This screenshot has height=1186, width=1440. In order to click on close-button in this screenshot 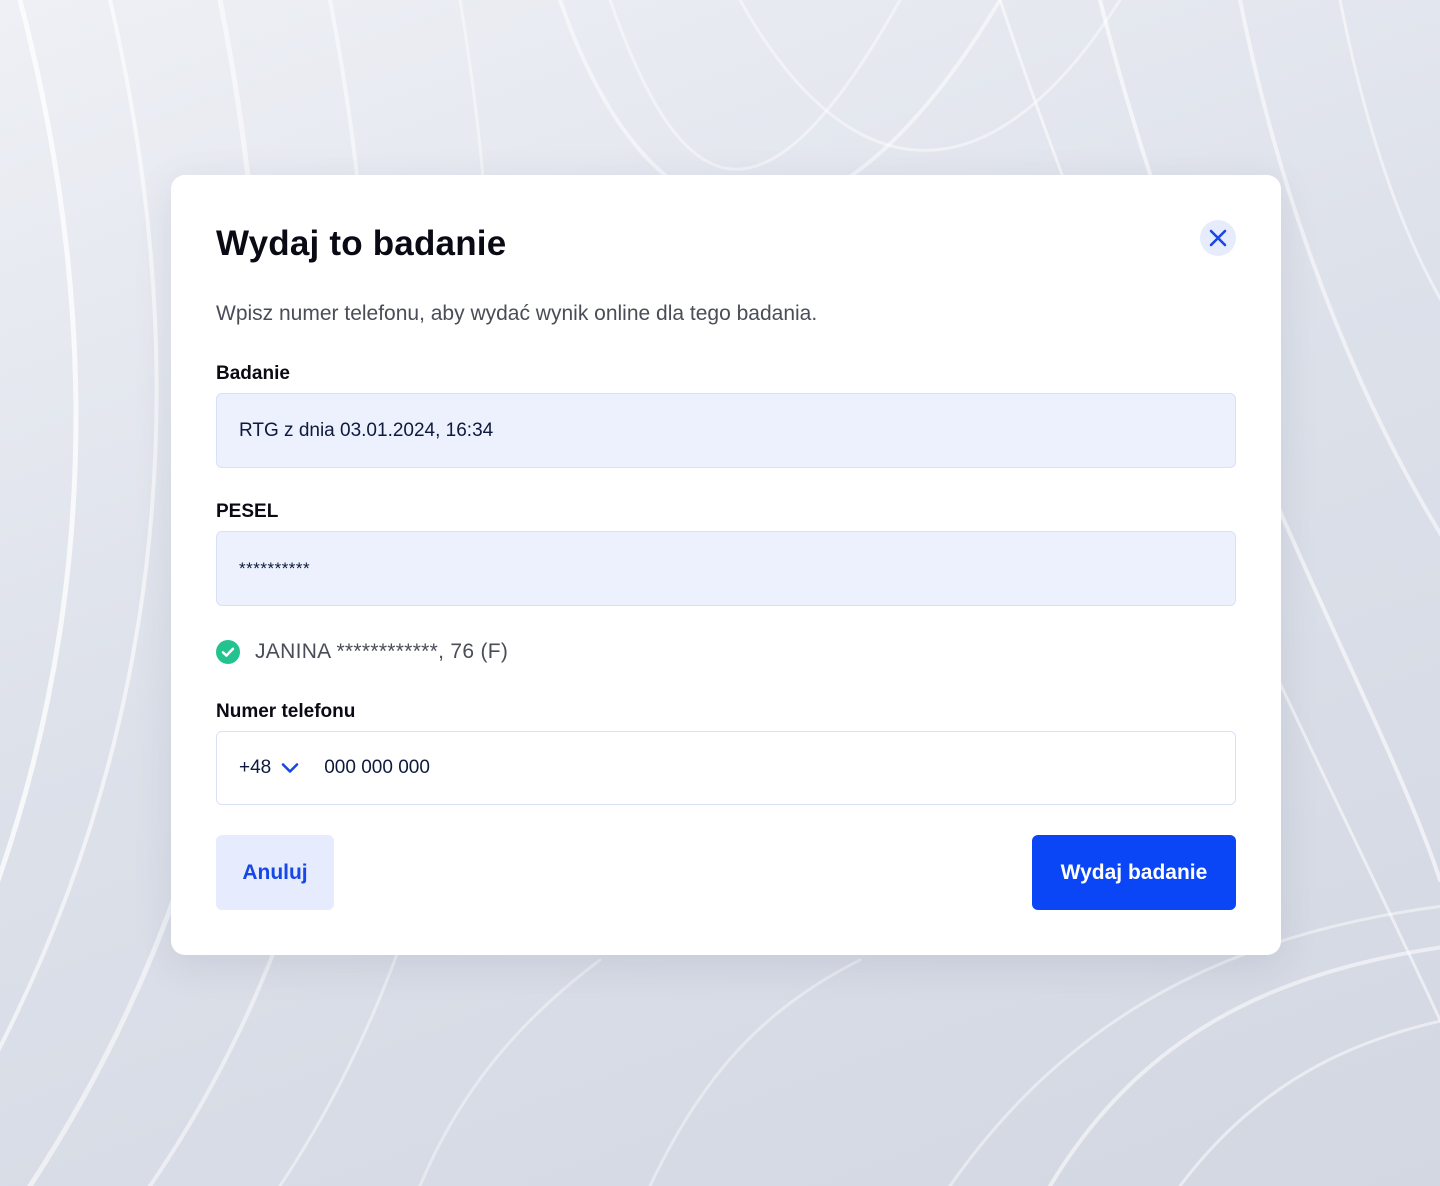, I will do `click(1218, 238)`.